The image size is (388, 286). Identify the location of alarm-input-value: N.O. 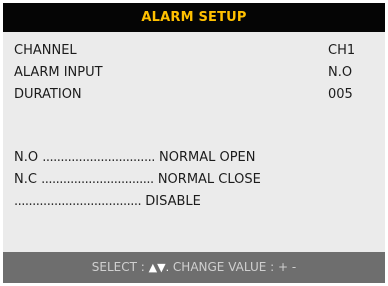
(353, 73).